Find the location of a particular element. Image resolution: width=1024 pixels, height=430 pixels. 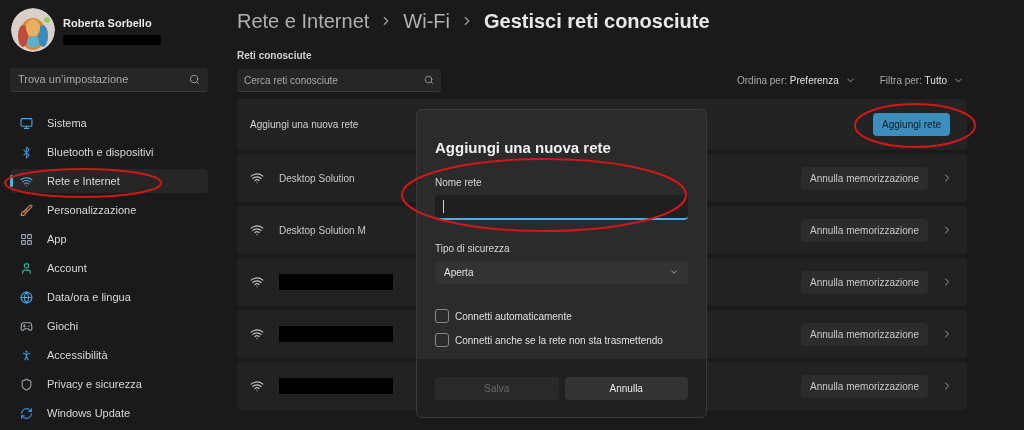

field-label: Nome rete is located at coordinates (459, 182).